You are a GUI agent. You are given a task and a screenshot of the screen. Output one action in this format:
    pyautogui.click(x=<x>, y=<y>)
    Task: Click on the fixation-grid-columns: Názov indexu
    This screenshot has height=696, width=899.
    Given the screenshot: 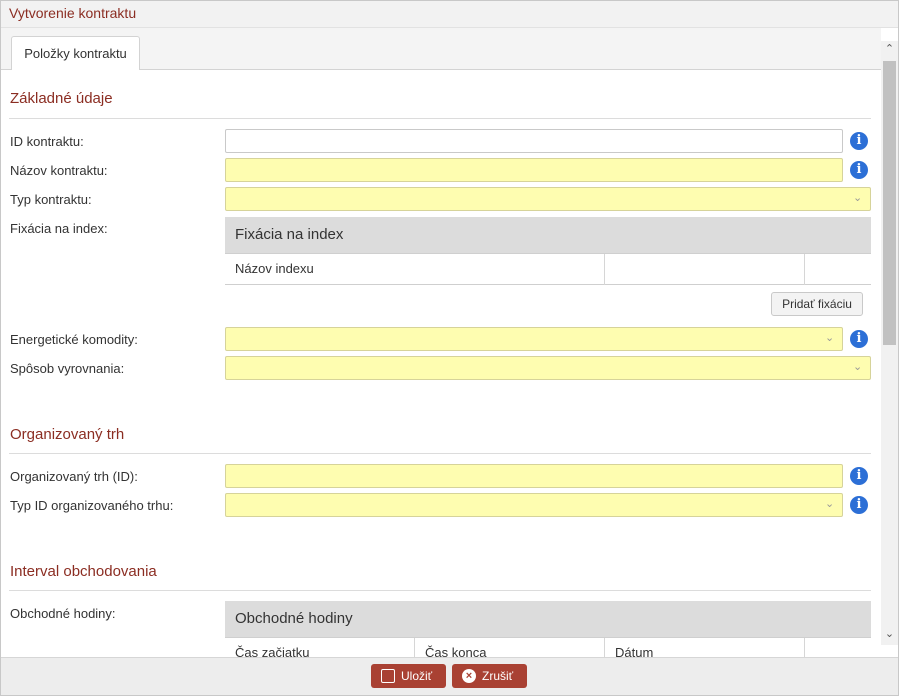 What is the action you would take?
    pyautogui.click(x=548, y=269)
    